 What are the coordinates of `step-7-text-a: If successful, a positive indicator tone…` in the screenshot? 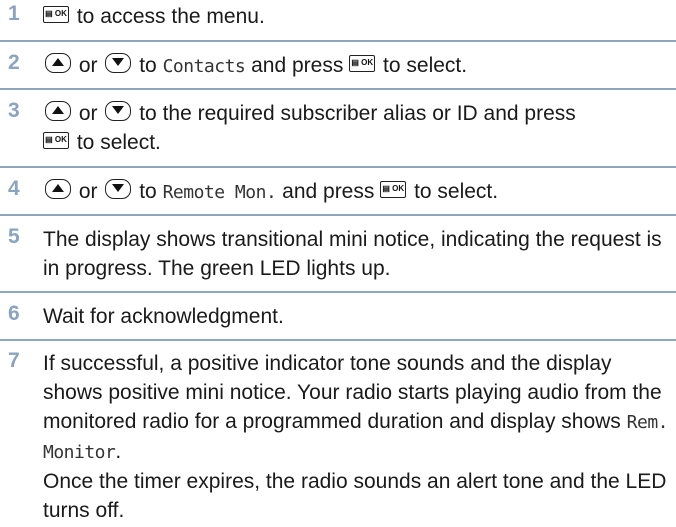 It's located at (352, 392).